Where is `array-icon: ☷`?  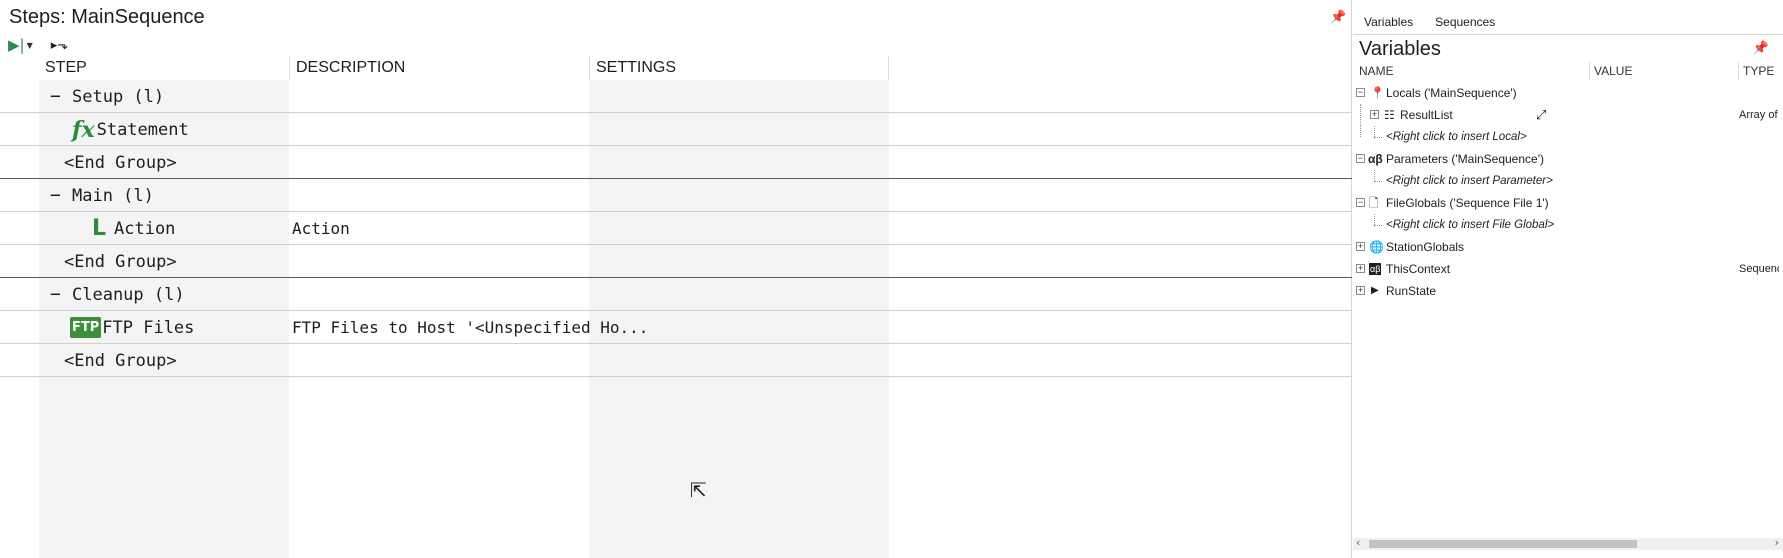 array-icon: ☷ is located at coordinates (1389, 115).